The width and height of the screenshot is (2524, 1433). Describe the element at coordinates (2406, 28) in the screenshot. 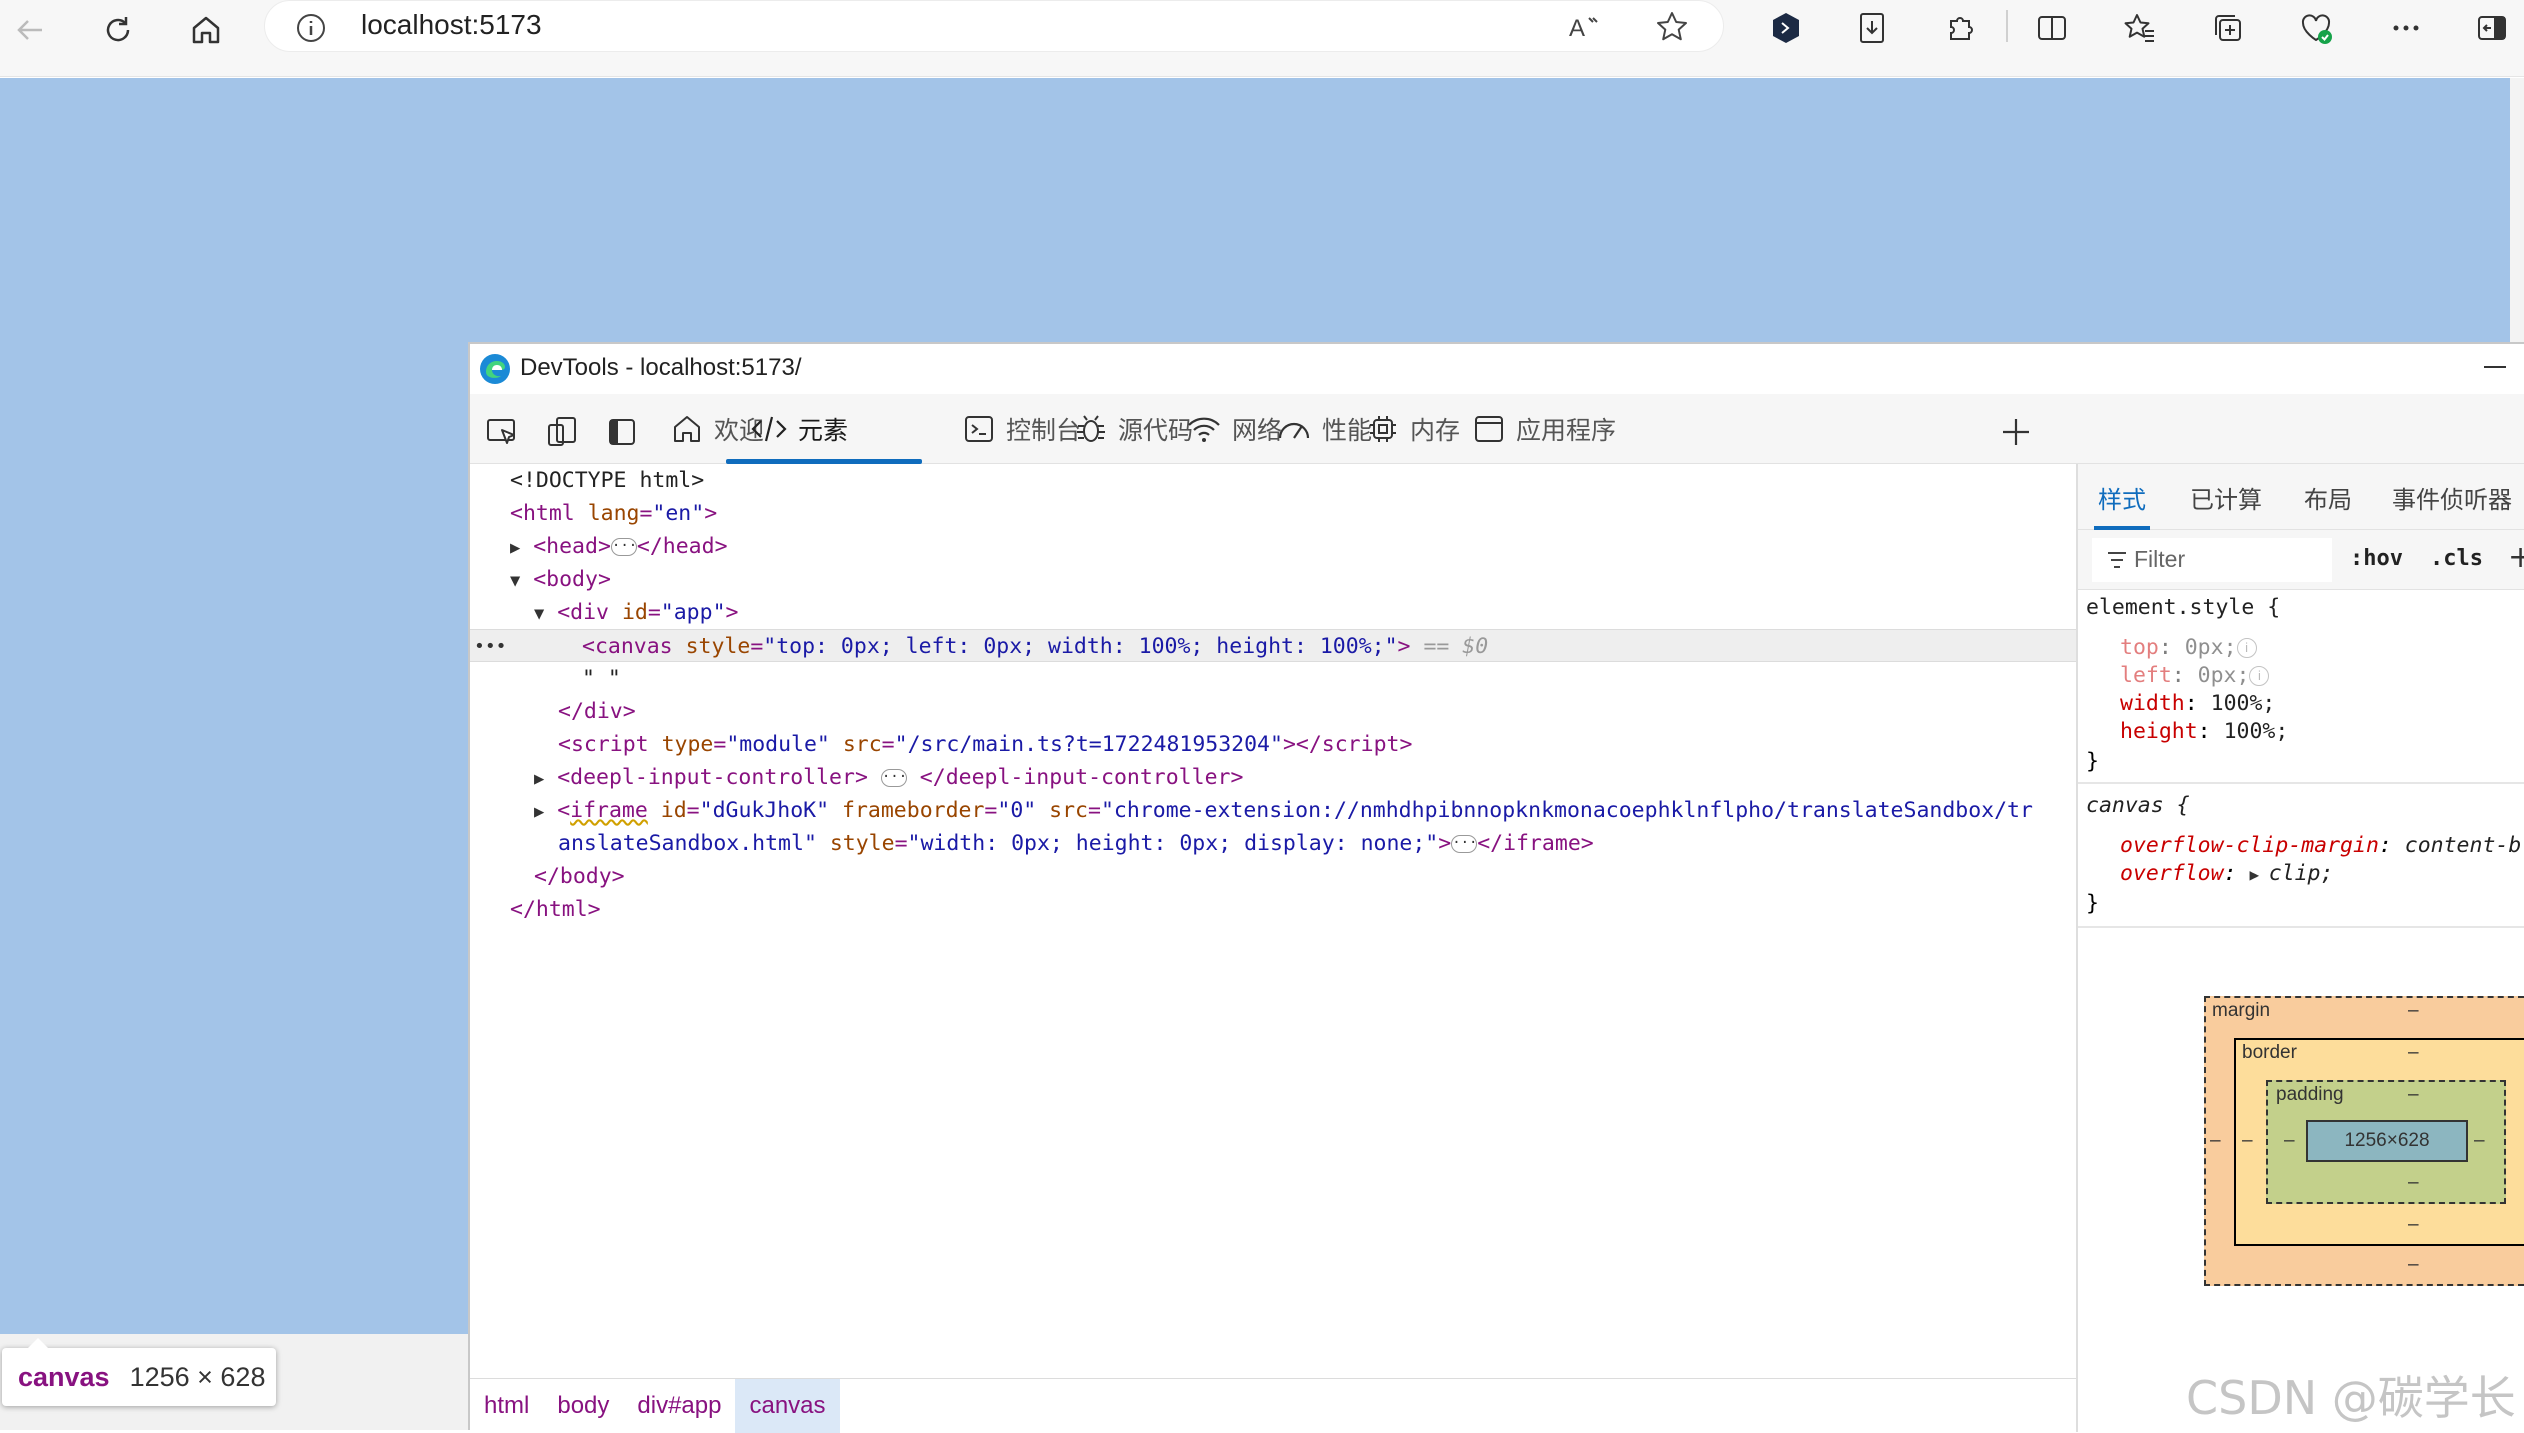

I see `more-options-icon` at that location.